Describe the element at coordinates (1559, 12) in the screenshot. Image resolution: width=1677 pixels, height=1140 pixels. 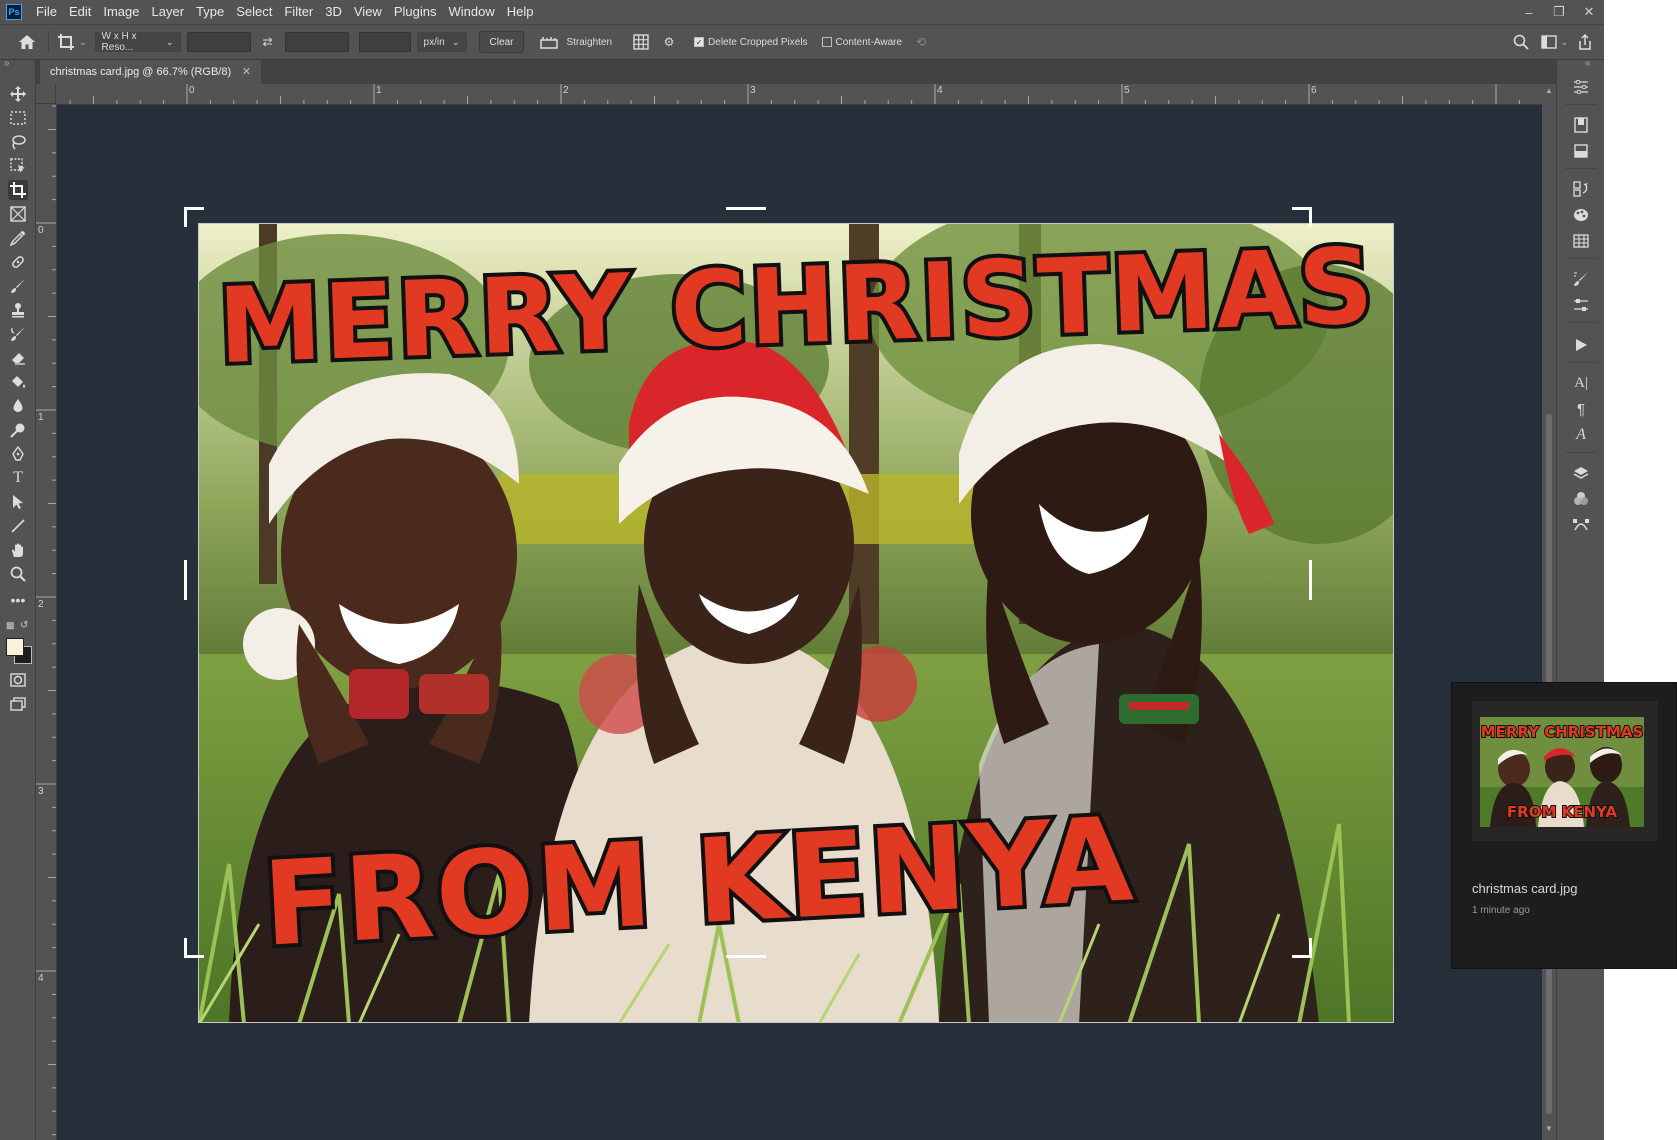
I see `restore-icon: ❐` at that location.